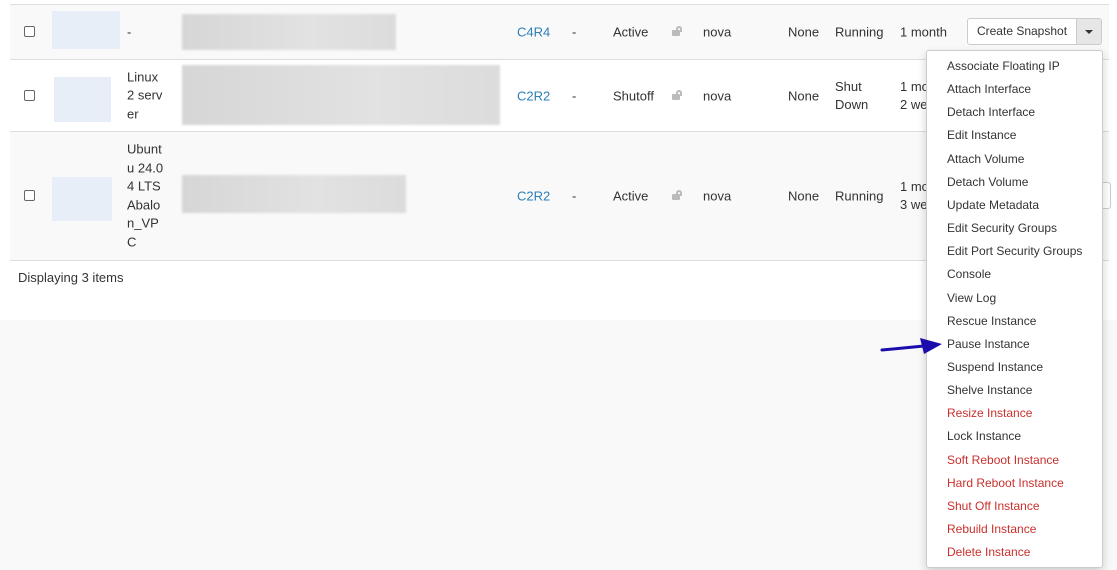 This screenshot has height=570, width=1117. I want to click on instance-name: Linux 2 server, so click(147, 96).